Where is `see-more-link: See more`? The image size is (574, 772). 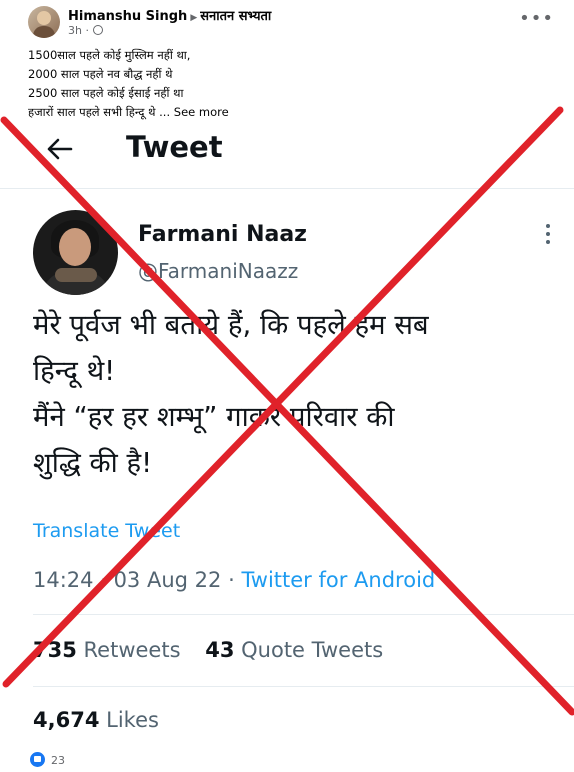
see-more-link: See more is located at coordinates (201, 112).